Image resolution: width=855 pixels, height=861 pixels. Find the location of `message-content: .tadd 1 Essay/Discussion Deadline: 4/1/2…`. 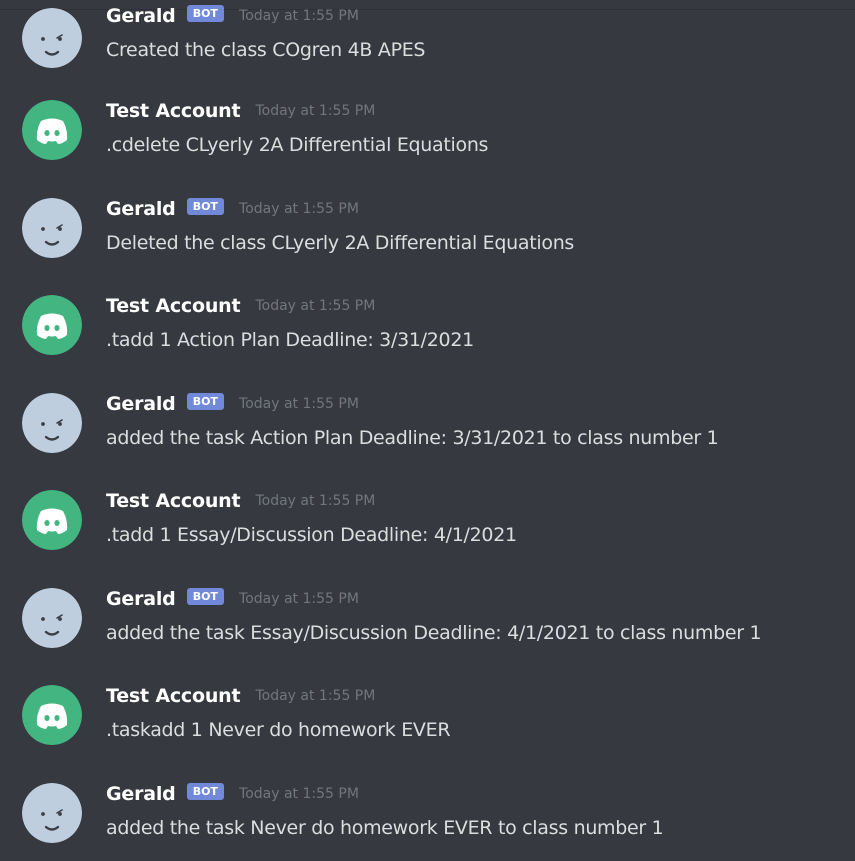

message-content: .tadd 1 Essay/Discussion Deadline: 4/1/2… is located at coordinates (311, 535).